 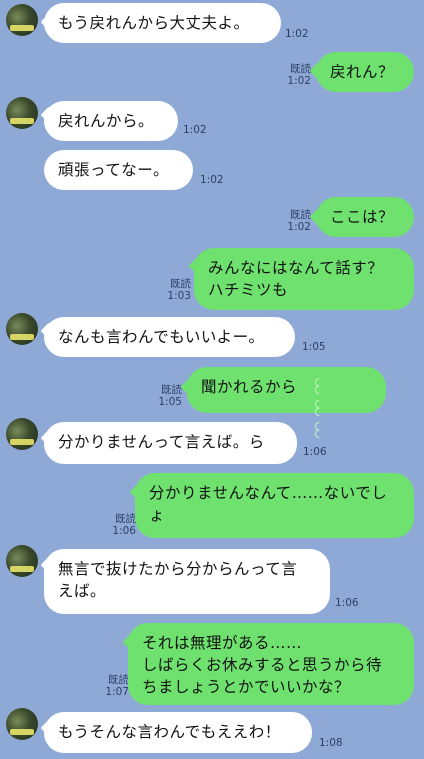 I want to click on message-time: 1:08, so click(x=331, y=743).